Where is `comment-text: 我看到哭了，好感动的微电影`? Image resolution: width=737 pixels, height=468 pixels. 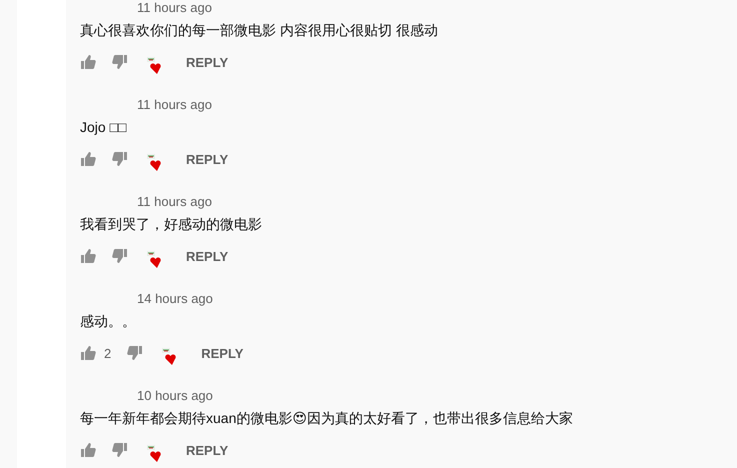
comment-text: 我看到哭了，好感动的微电影 is located at coordinates (171, 224).